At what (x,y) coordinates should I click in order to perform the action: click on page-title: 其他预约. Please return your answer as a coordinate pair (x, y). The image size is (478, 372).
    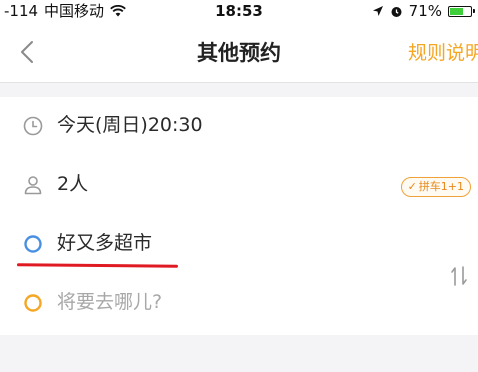
    Looking at the image, I should click on (239, 53).